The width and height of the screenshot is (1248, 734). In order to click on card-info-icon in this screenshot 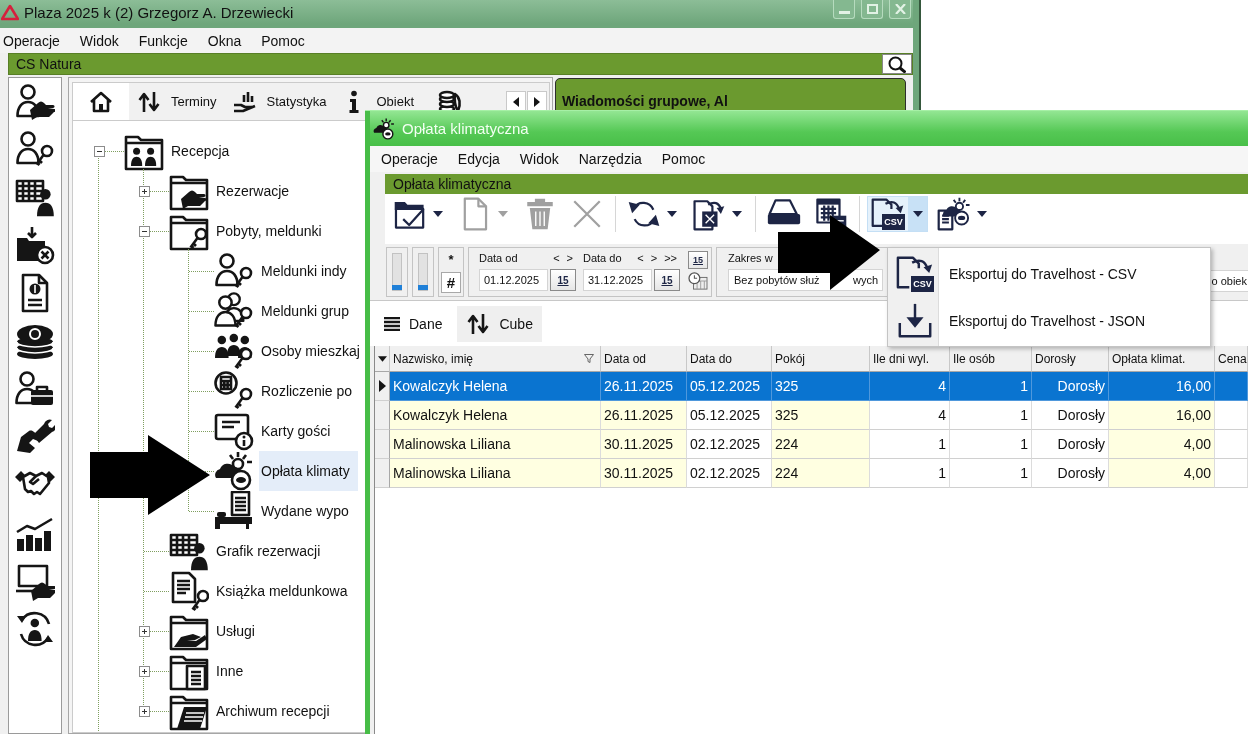, I will do `click(234, 431)`.